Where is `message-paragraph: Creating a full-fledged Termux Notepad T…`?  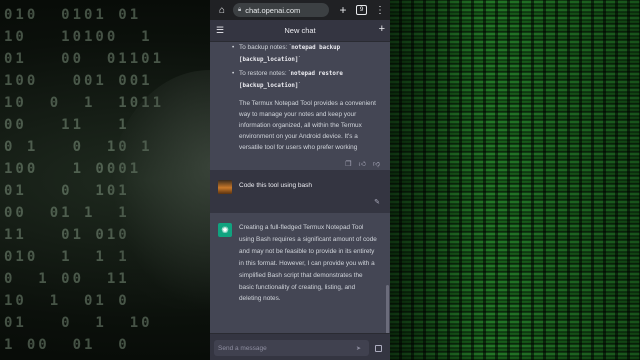
message-paragraph: Creating a full-fledged Termux Notepad T… is located at coordinates (308, 263).